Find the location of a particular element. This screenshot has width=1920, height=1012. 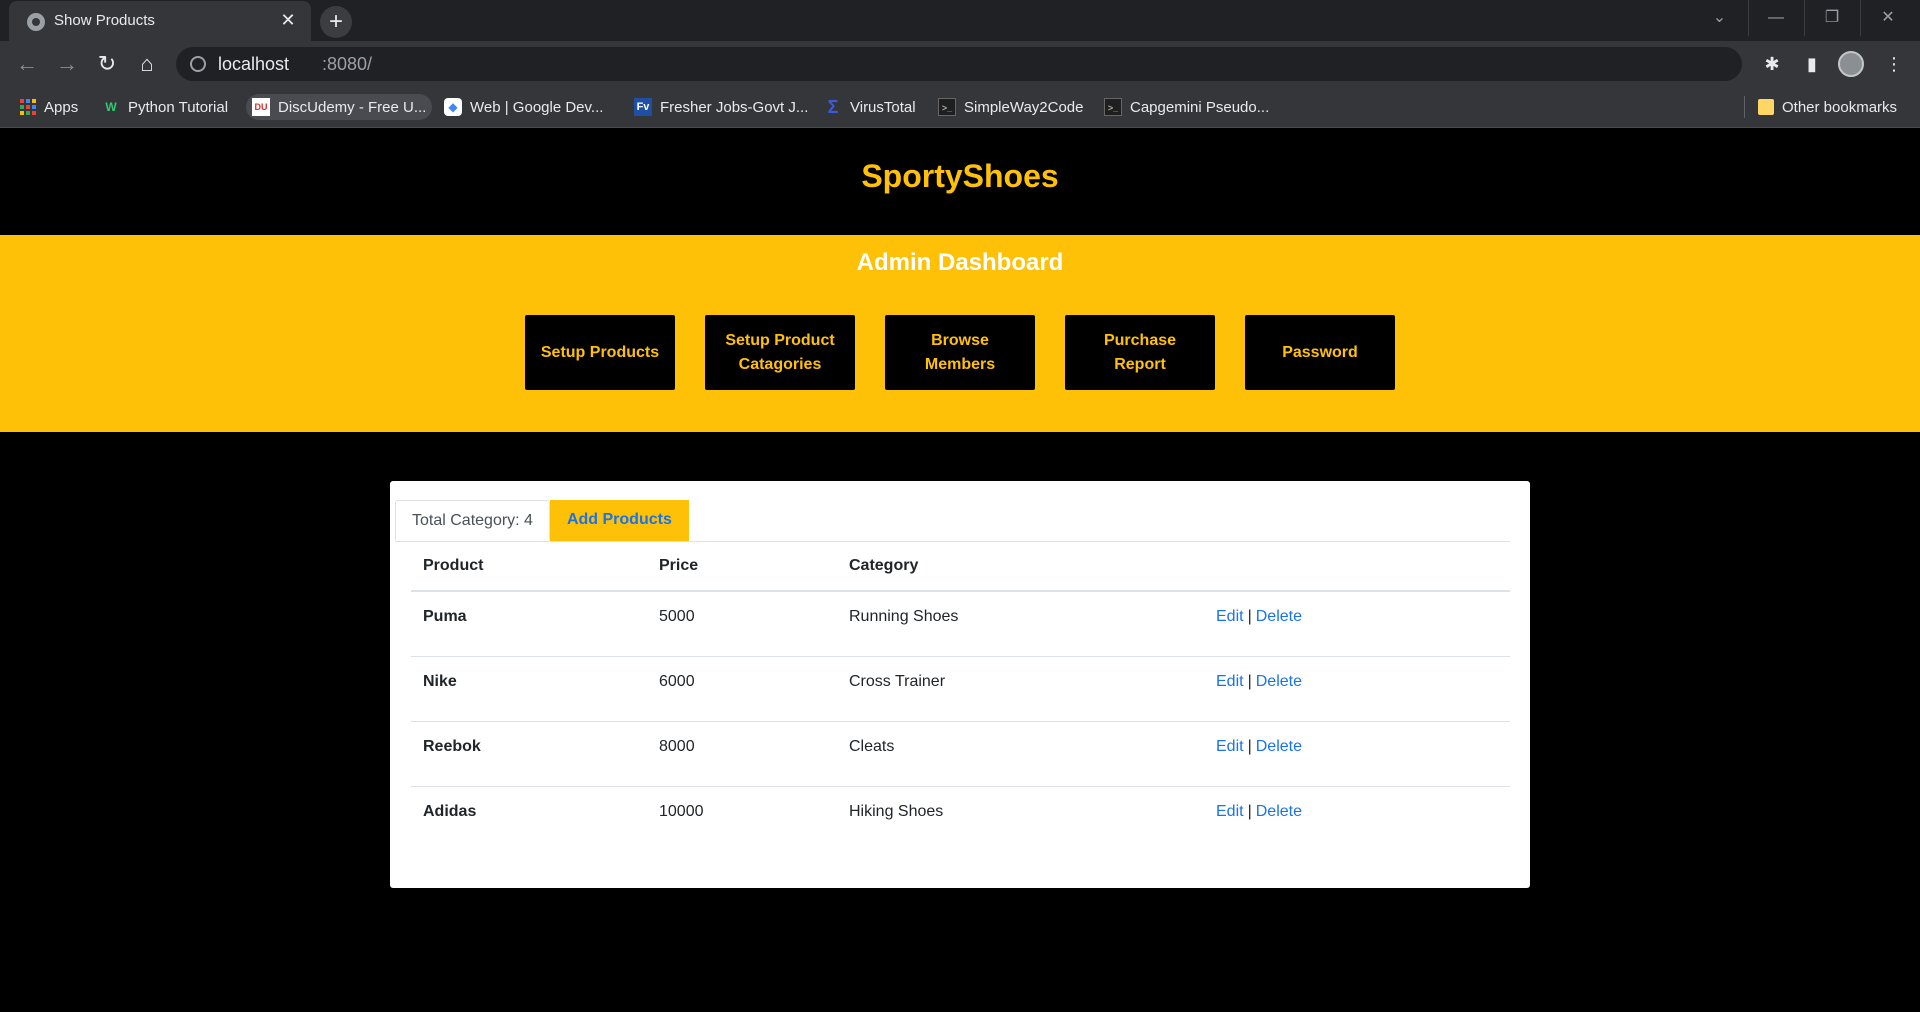

bookmark-label: VirusTotal is located at coordinates (883, 107).